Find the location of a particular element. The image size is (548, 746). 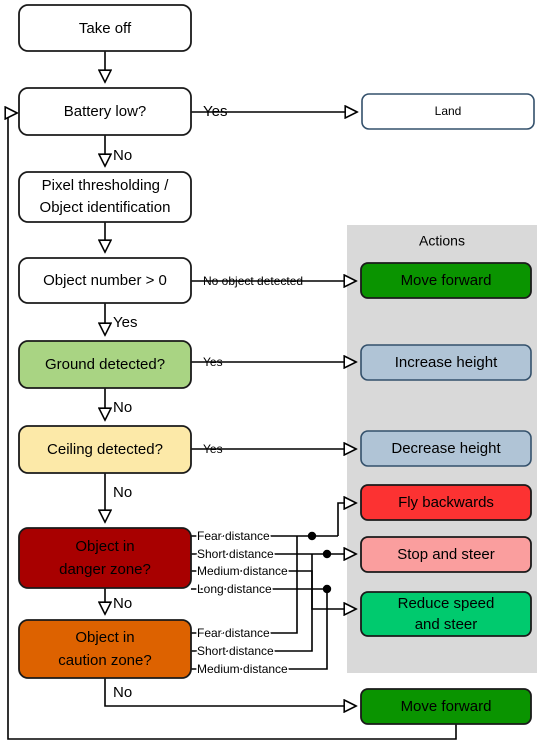

node-label-move-forward-2: Move forward is located at coordinates (446, 706).